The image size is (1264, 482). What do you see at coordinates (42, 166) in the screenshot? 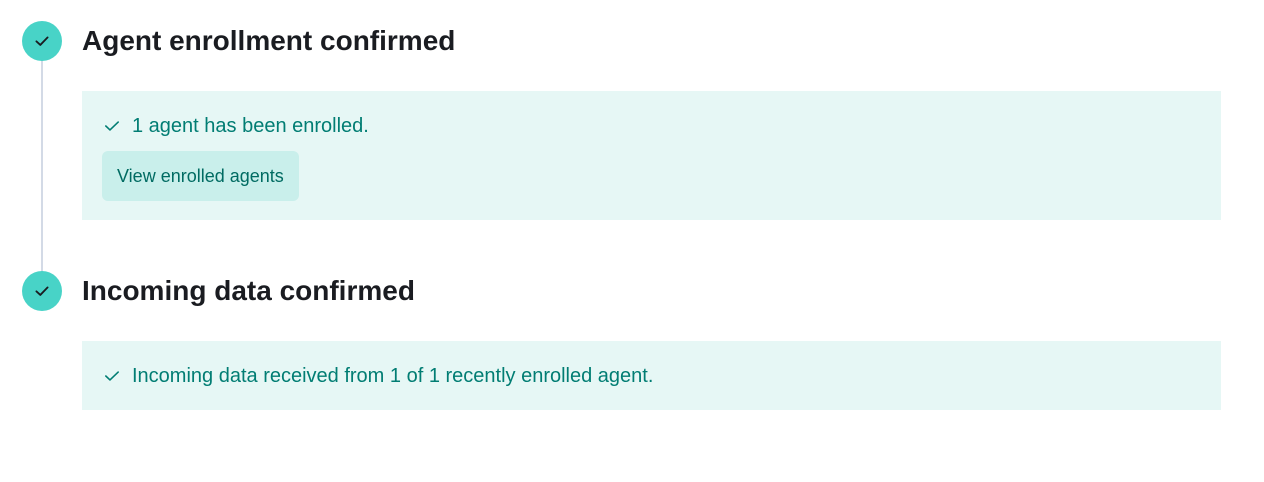
I see `steps-connector-line` at bounding box center [42, 166].